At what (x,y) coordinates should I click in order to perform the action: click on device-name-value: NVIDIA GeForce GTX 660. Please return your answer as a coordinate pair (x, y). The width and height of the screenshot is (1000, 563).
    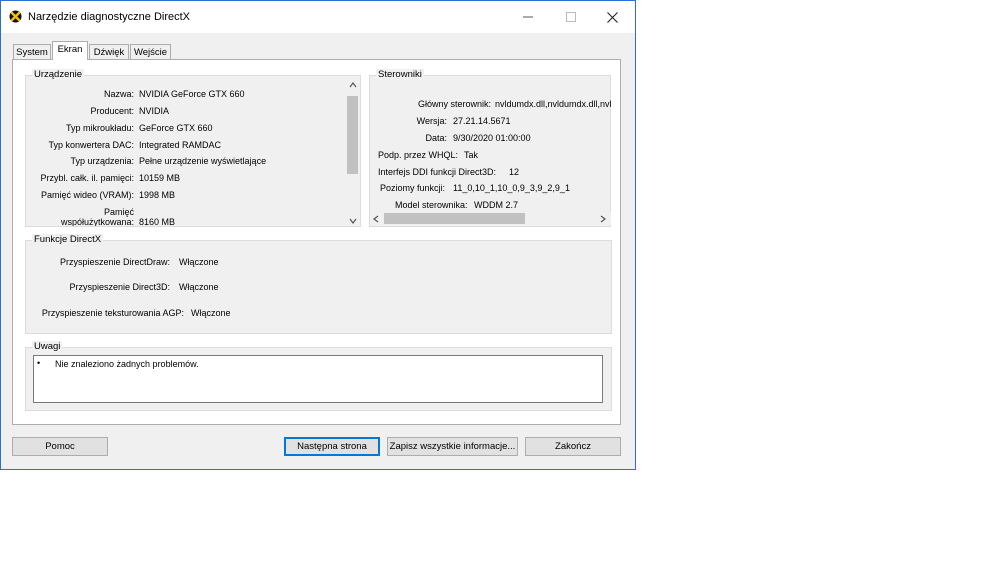
    Looking at the image, I should click on (192, 94).